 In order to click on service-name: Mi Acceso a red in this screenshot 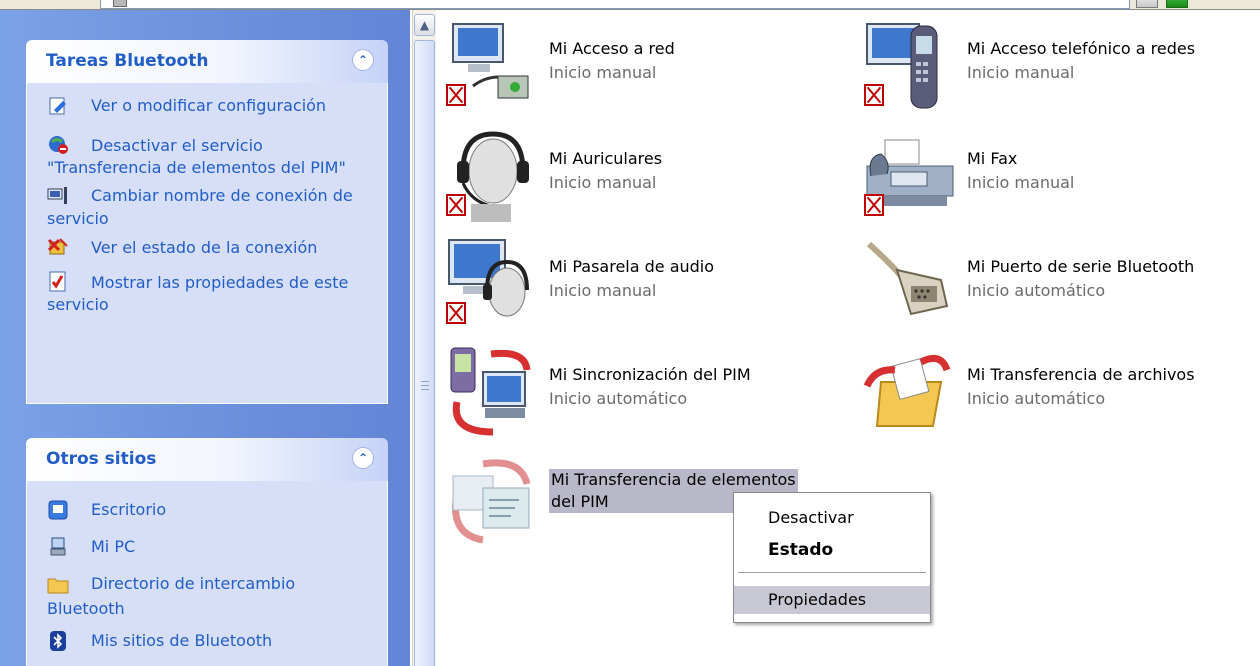, I will do `click(612, 48)`.